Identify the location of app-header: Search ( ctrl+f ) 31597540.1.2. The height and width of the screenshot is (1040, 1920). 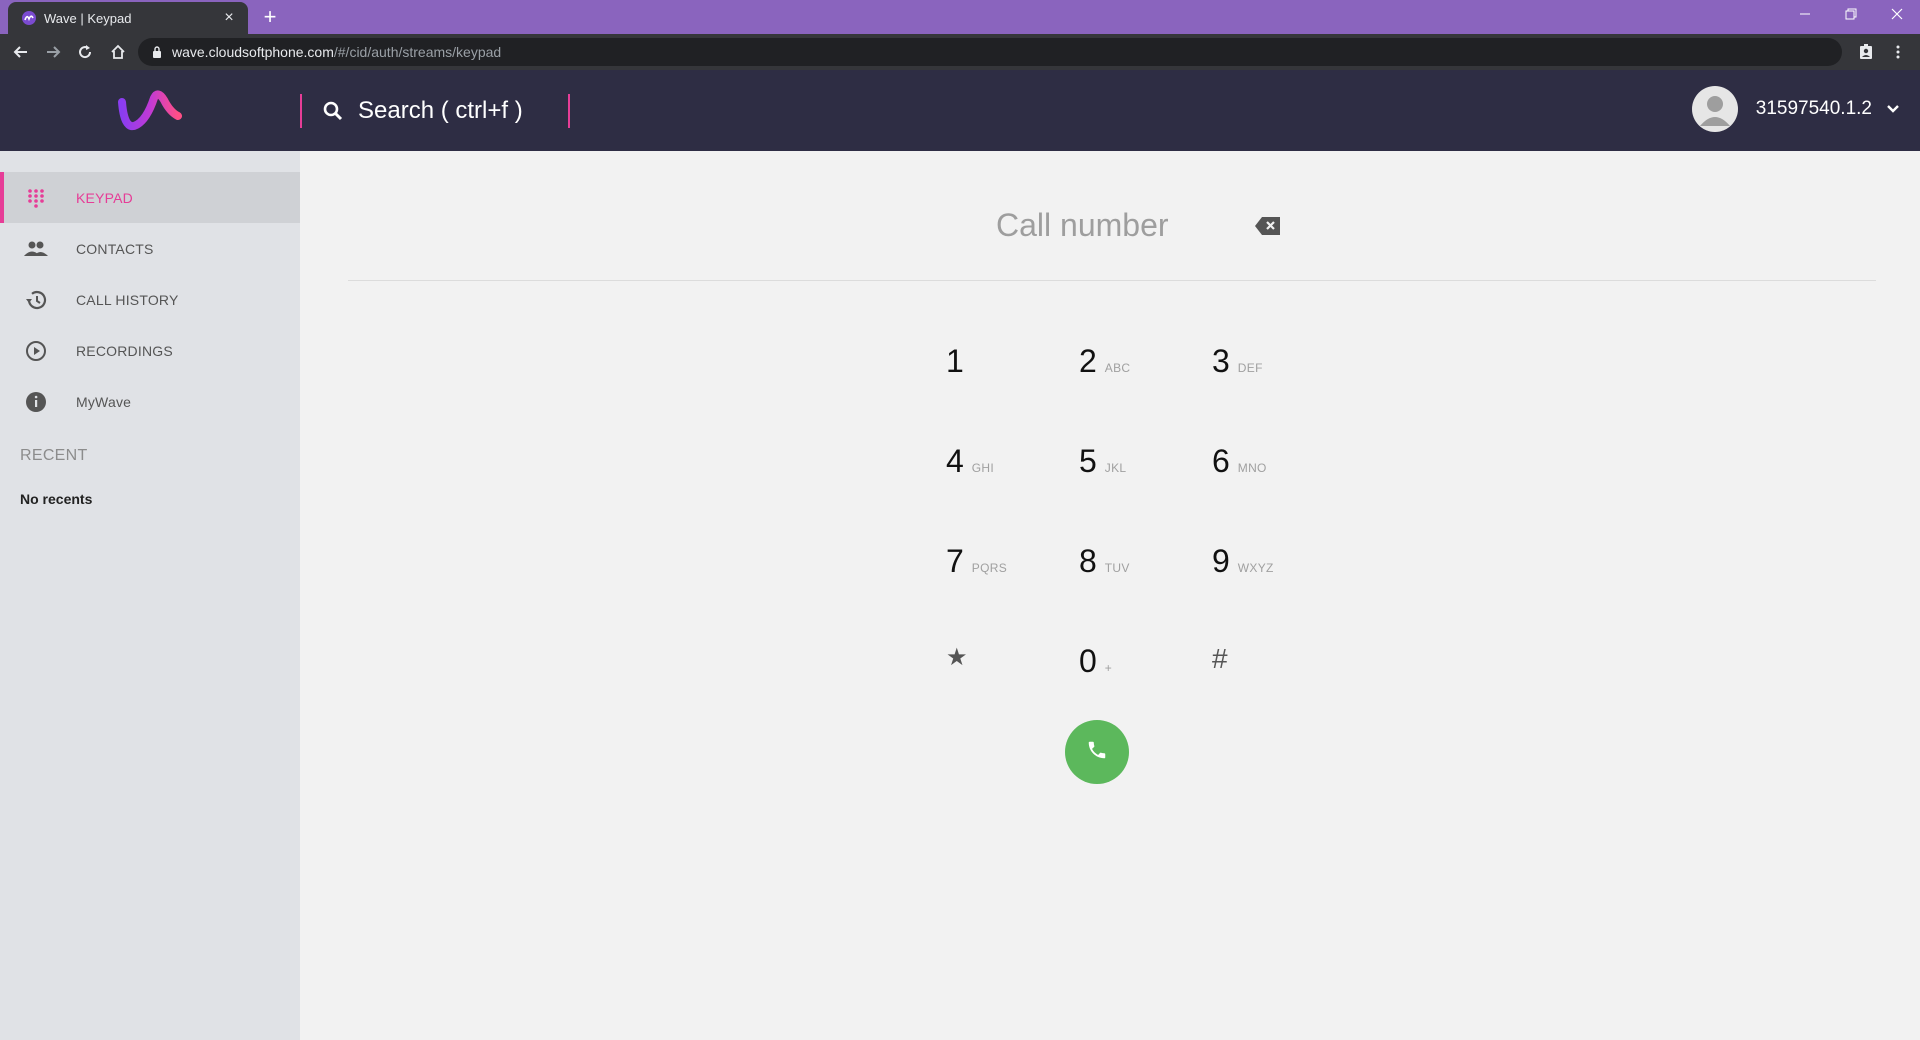
(960, 110).